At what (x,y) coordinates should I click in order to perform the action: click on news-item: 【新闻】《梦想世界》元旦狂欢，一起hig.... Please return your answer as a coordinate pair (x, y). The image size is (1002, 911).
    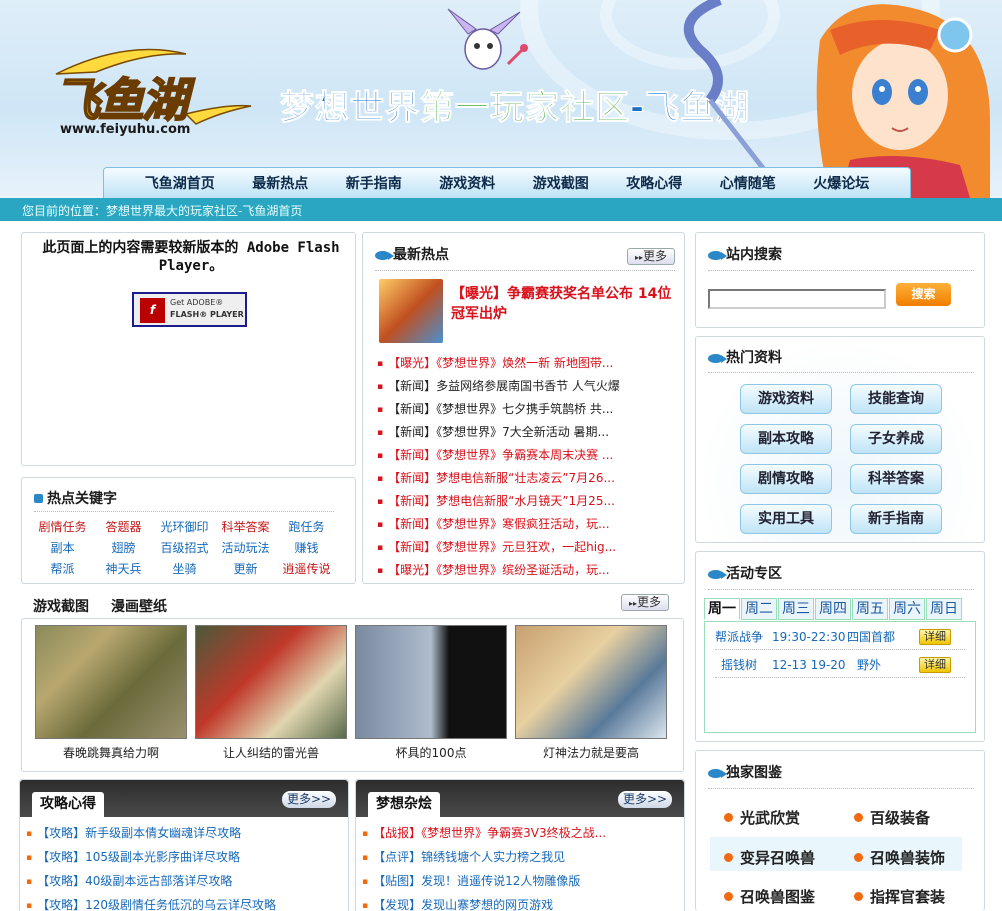
    Looking at the image, I should click on (527, 547).